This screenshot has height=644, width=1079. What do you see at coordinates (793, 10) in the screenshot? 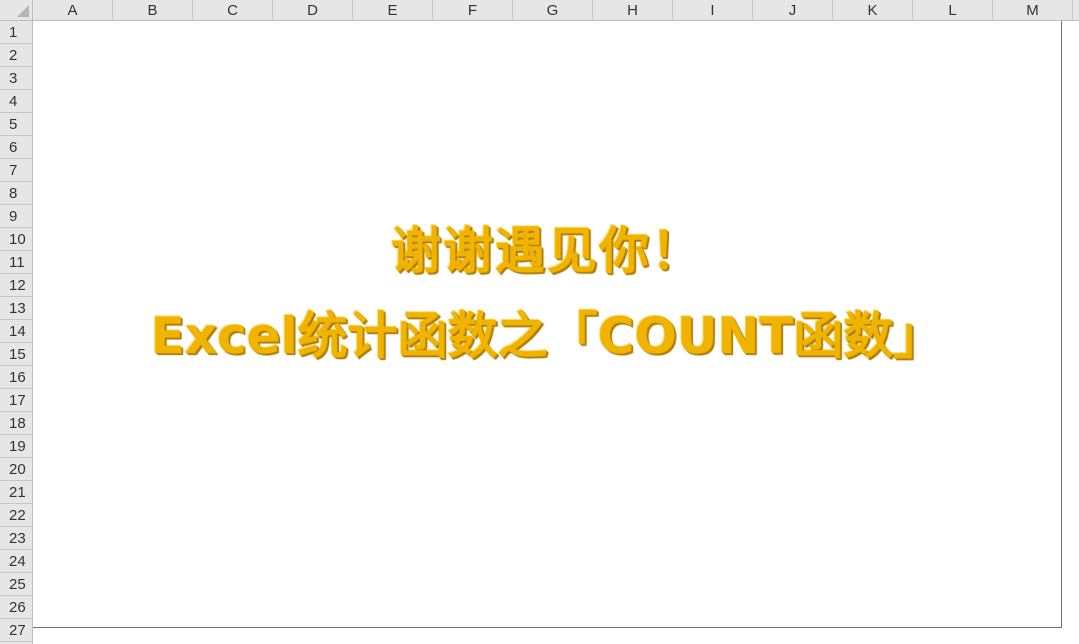
I see `column-header-j: J` at bounding box center [793, 10].